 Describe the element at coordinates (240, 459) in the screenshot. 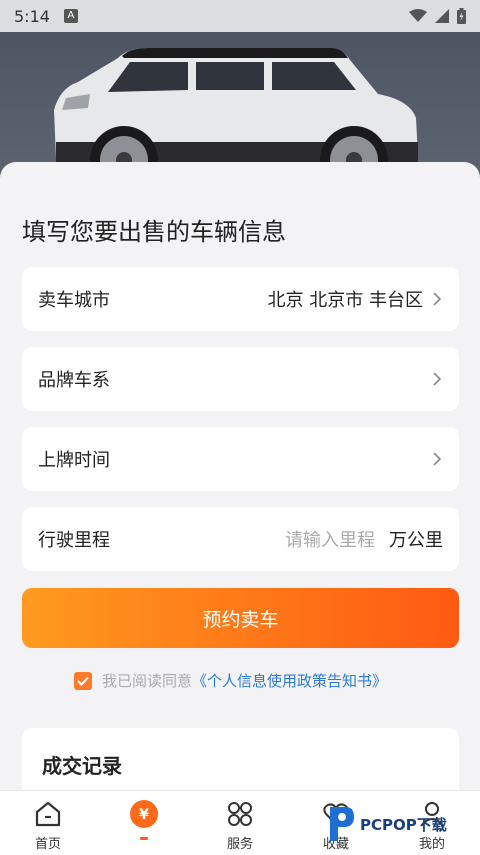

I see `plate-time-selector: 上牌时间` at that location.